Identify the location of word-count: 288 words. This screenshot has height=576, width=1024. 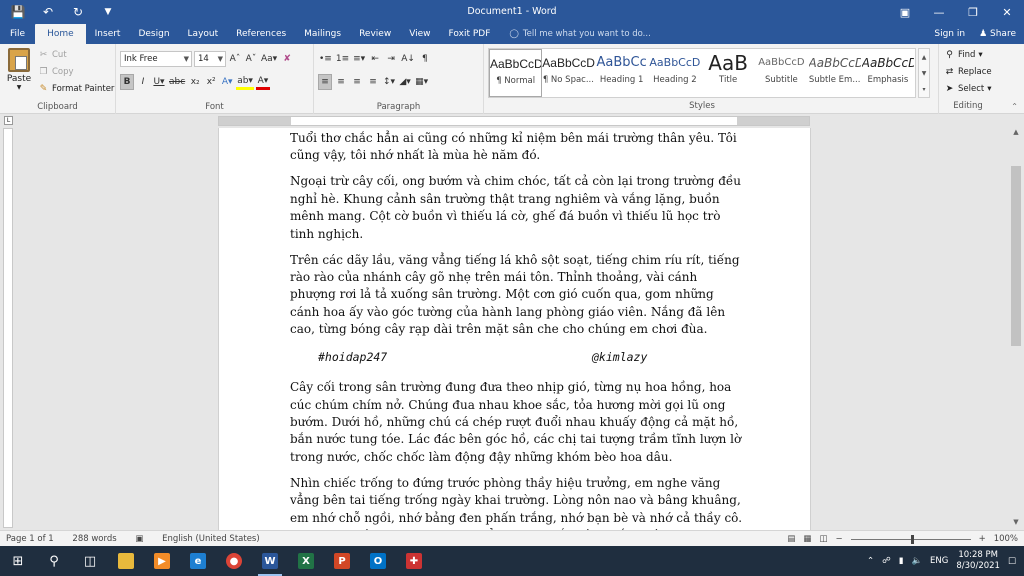
(94, 539).